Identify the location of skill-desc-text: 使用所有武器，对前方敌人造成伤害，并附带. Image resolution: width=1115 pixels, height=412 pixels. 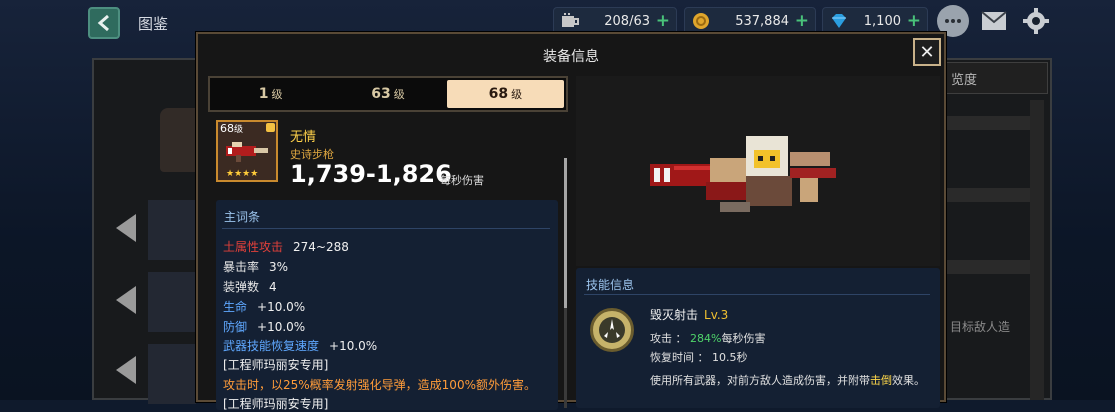
(760, 380).